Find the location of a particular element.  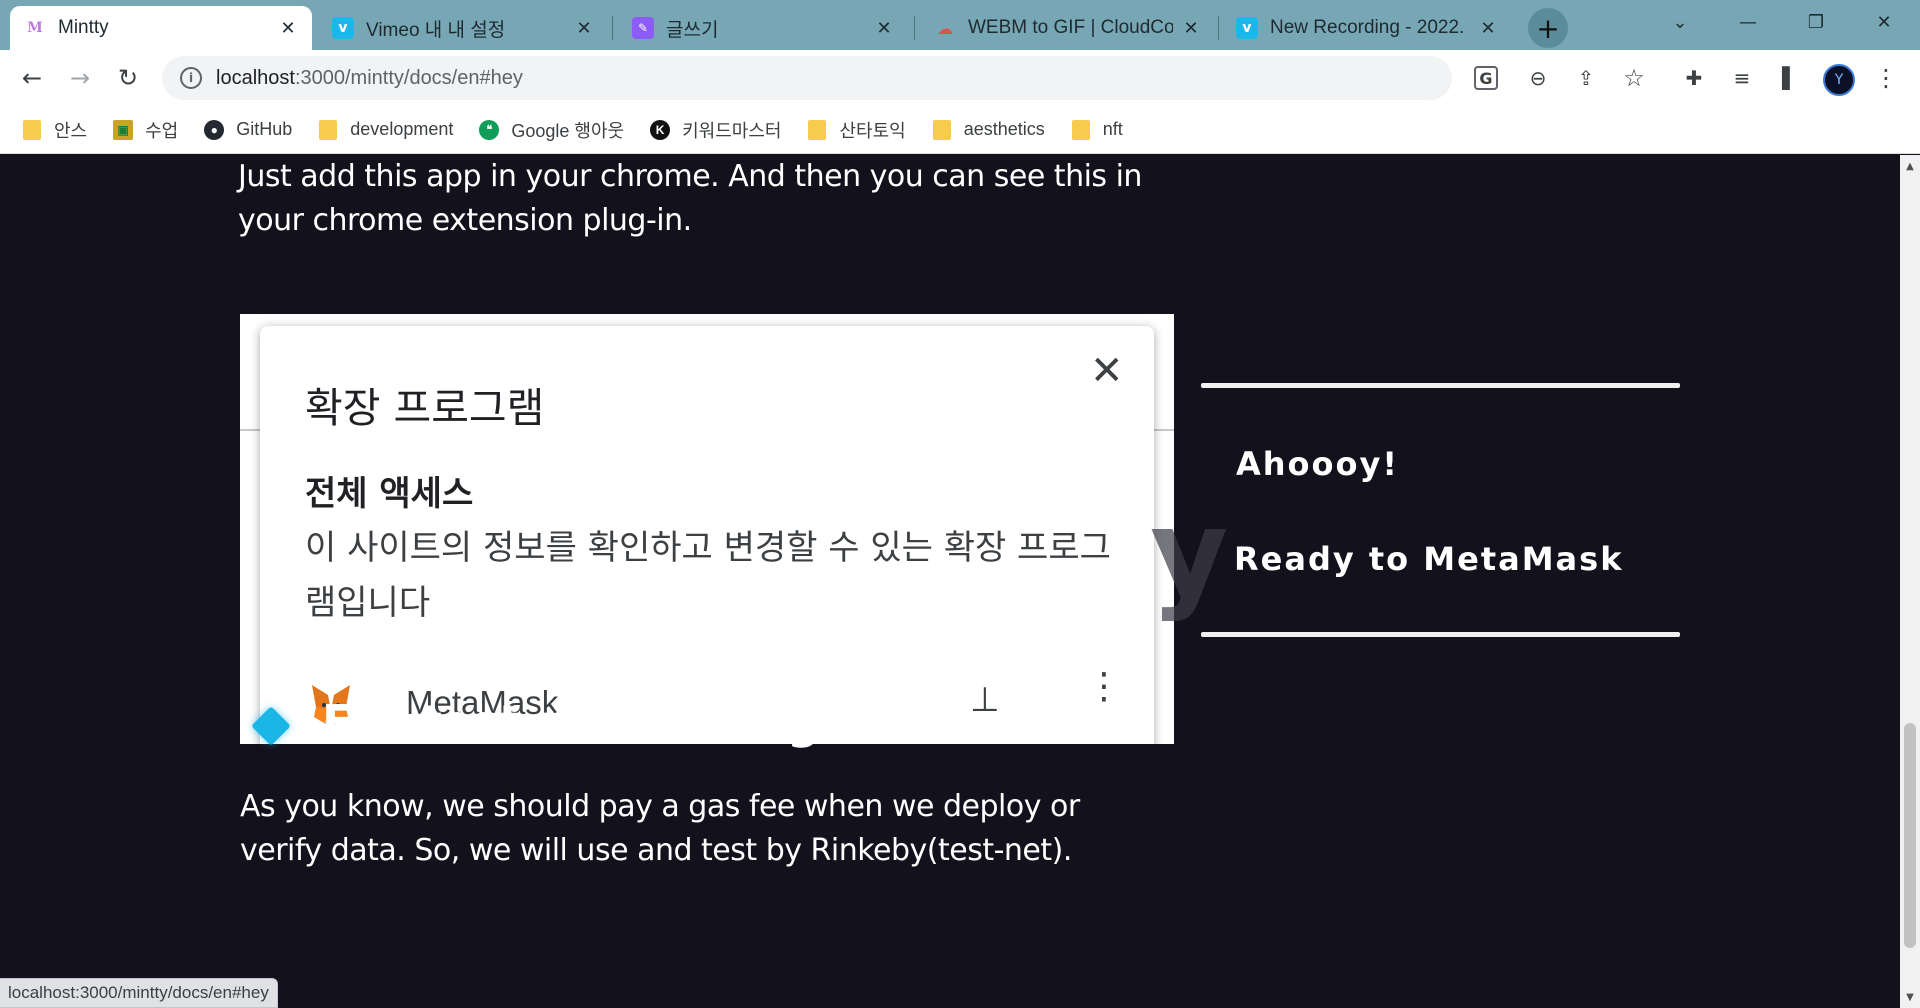

tab-mintty: M Mintty ✕ is located at coordinates (161, 28).